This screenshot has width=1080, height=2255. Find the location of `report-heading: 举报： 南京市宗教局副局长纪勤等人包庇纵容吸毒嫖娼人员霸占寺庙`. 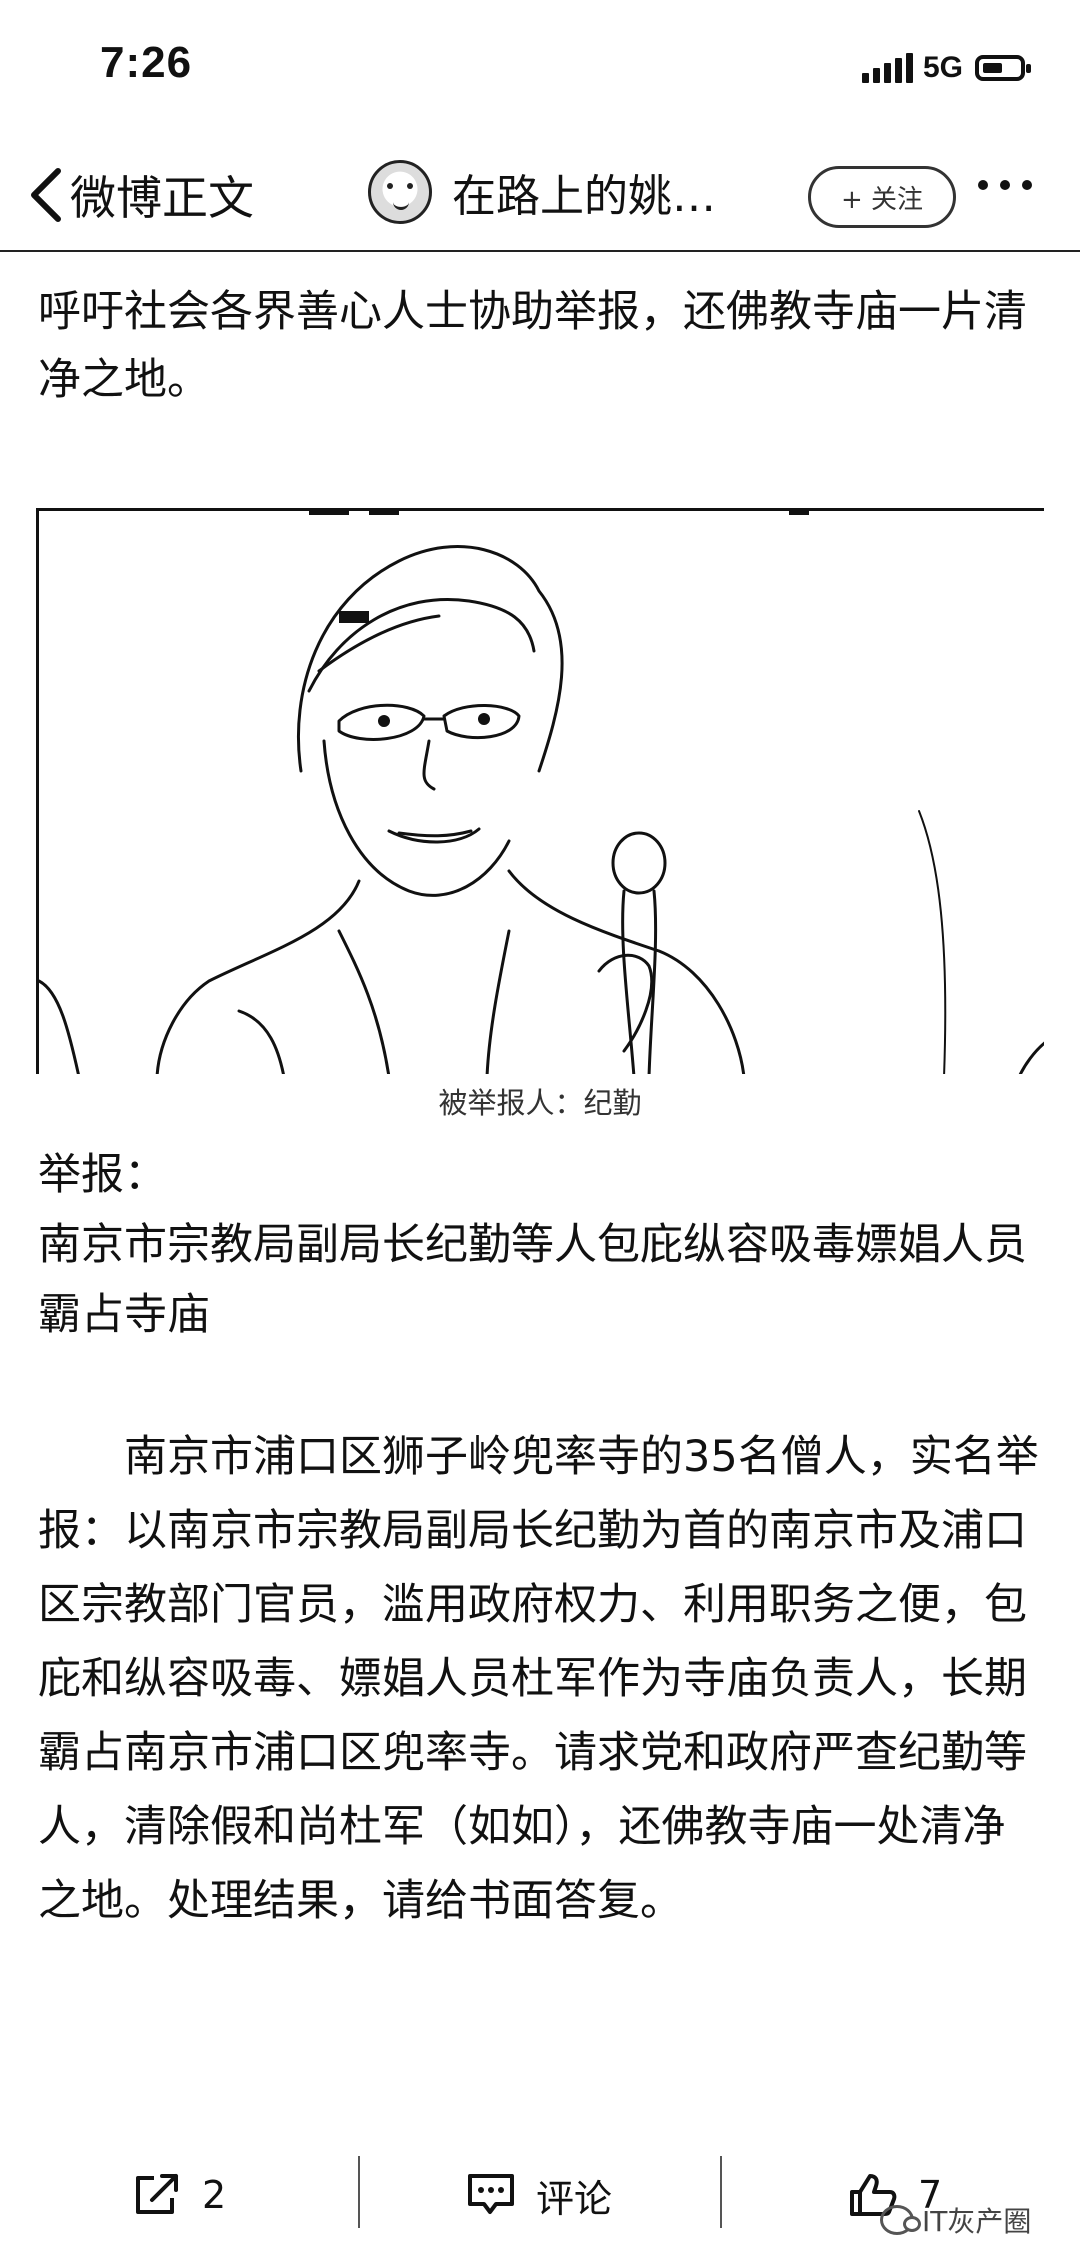

report-heading: 举报： 南京市宗教局副局长纪勤等人包庇纵容吸毒嫖娼人员霸占寺庙 is located at coordinates (543, 1245).